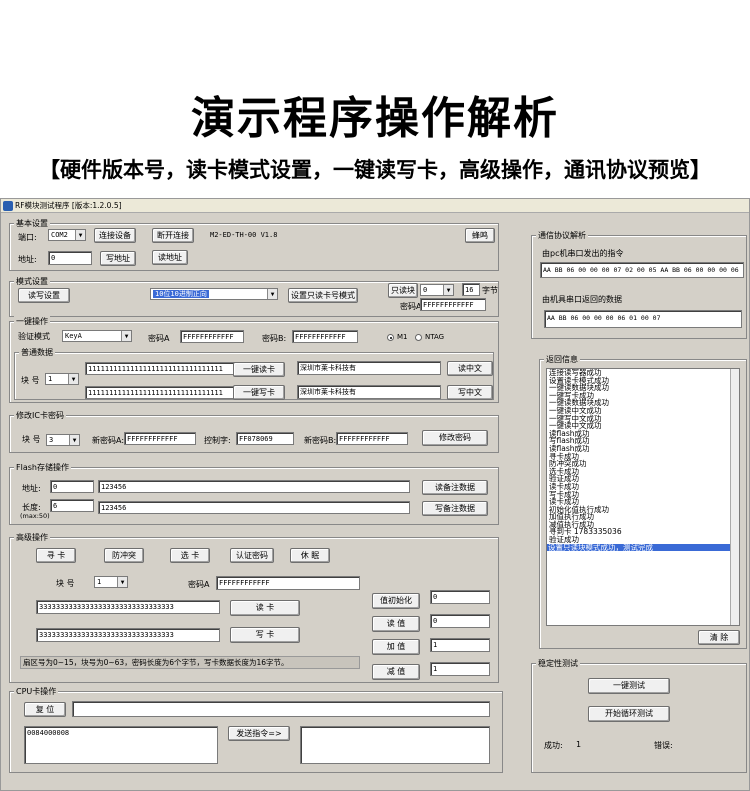 The image size is (750, 791). I want to click on group-label: 基本设置, so click(32, 223).